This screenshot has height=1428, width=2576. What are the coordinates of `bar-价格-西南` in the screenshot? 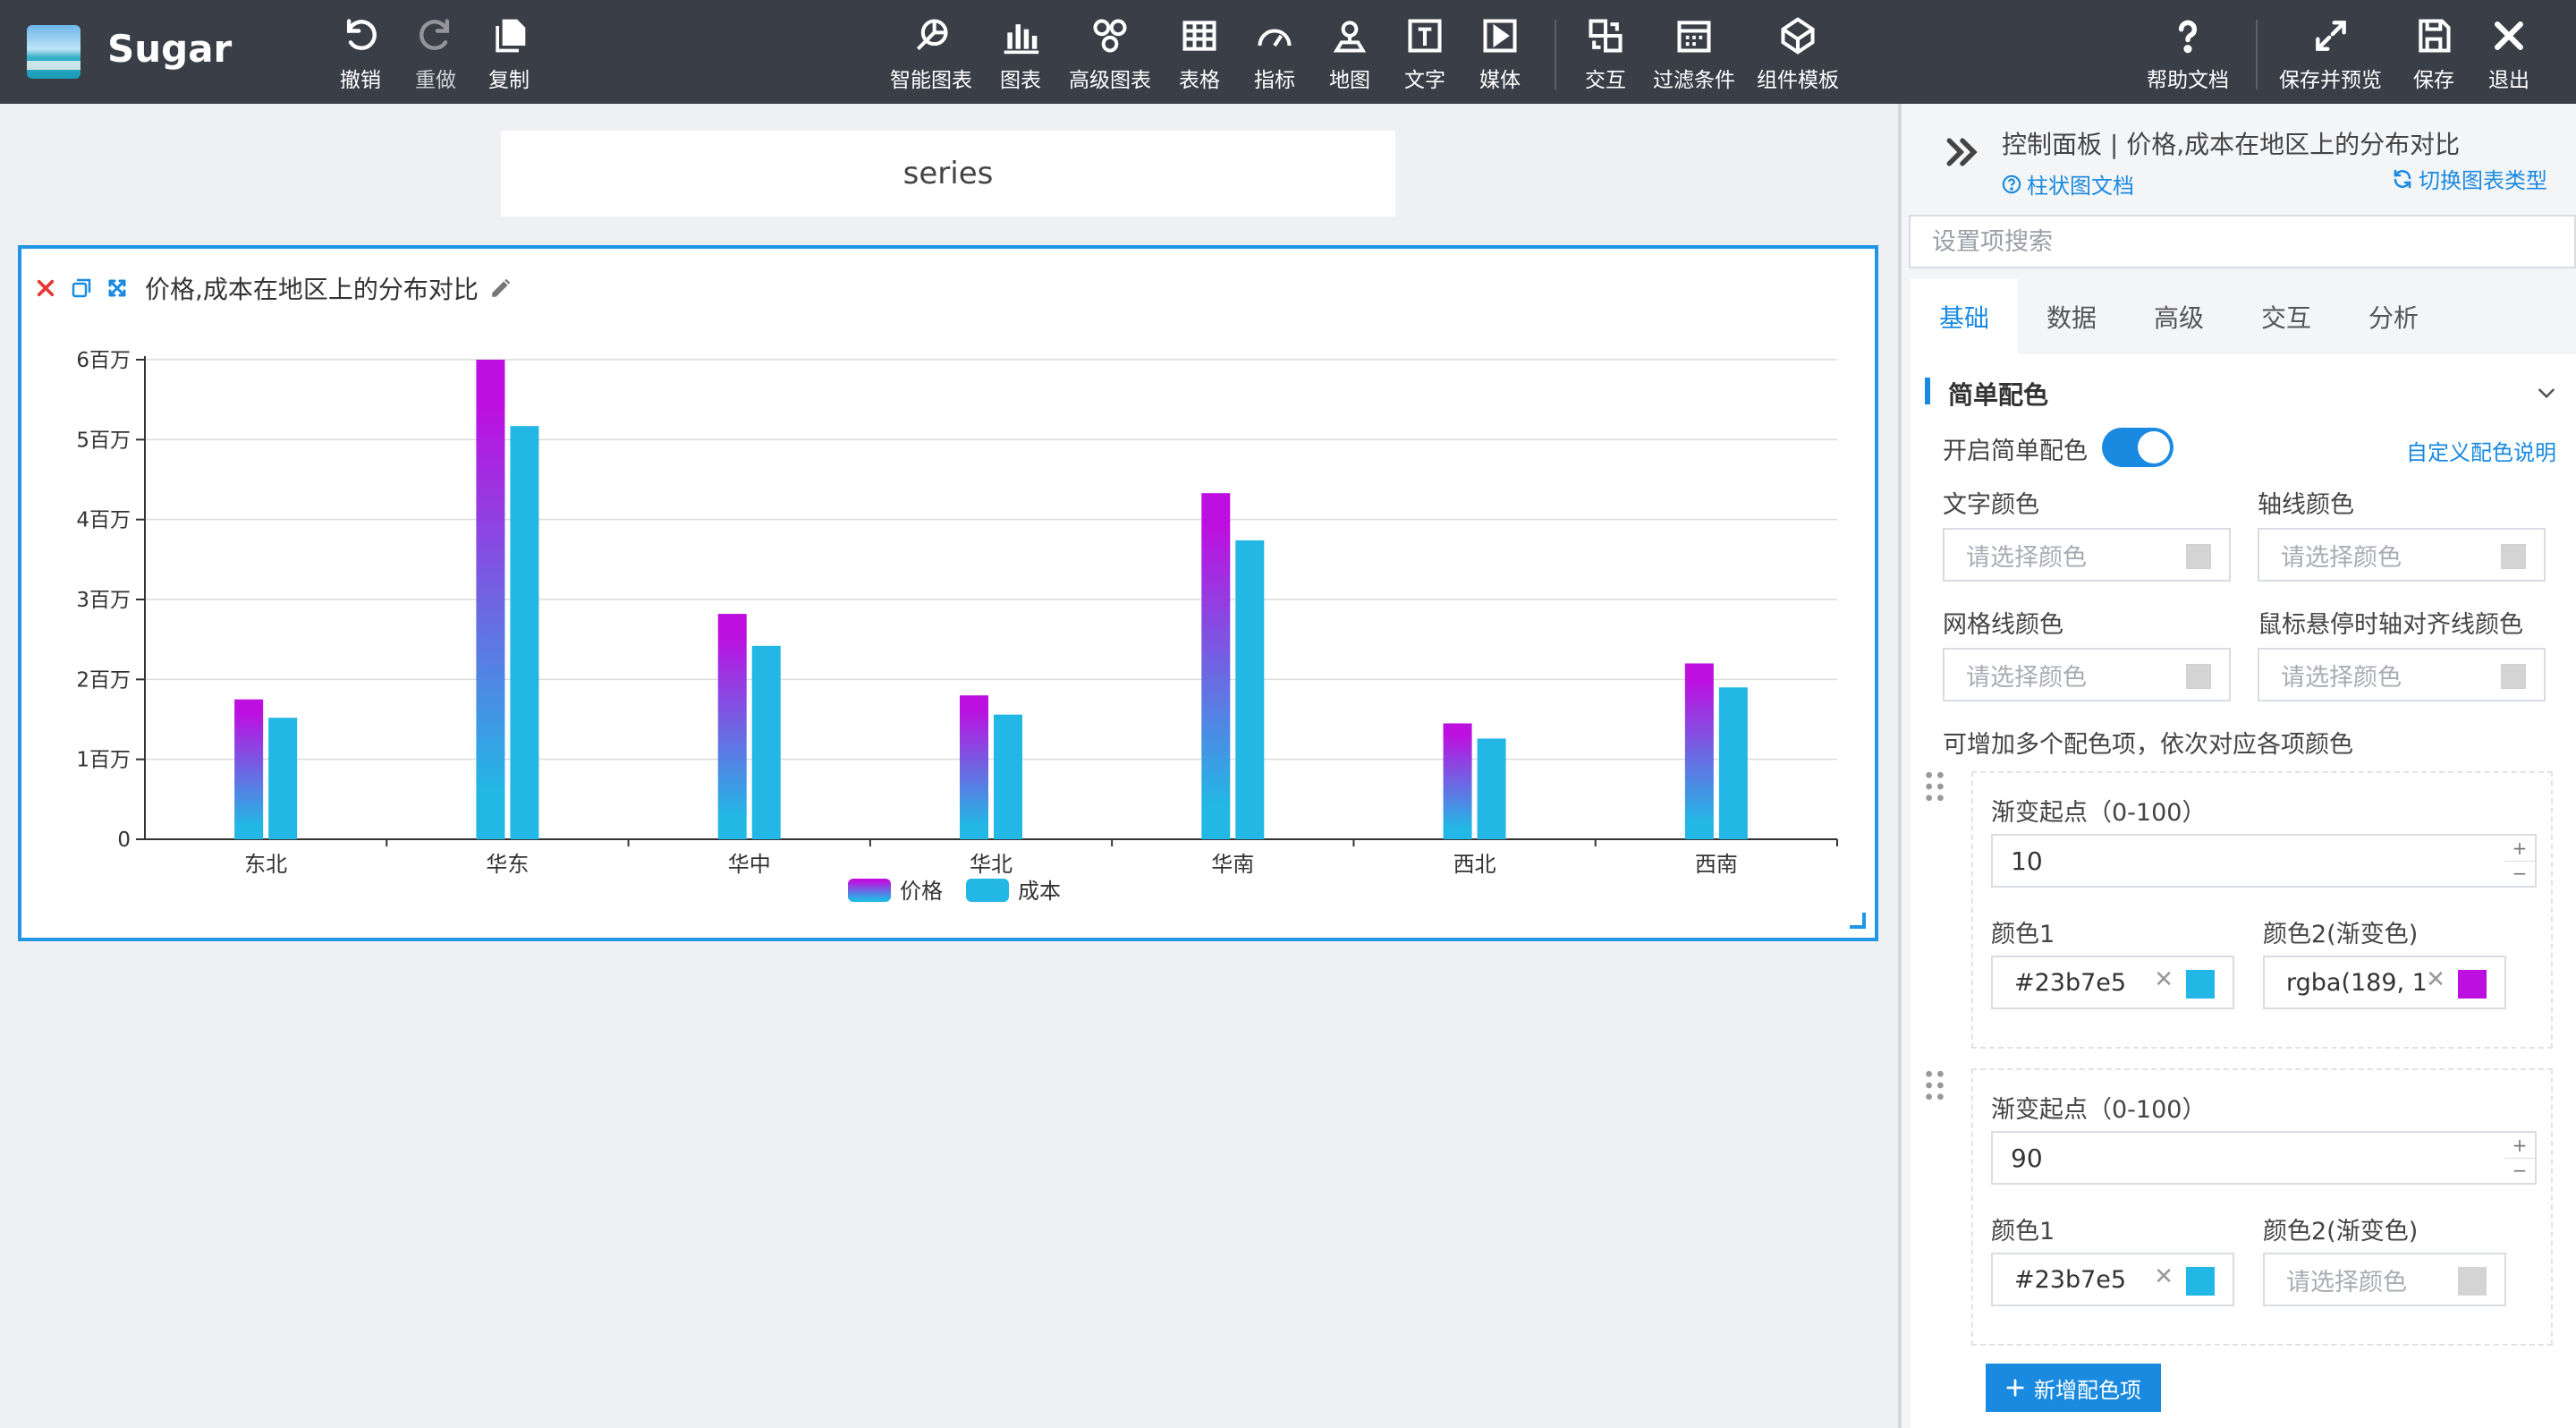 It's located at (1699, 751).